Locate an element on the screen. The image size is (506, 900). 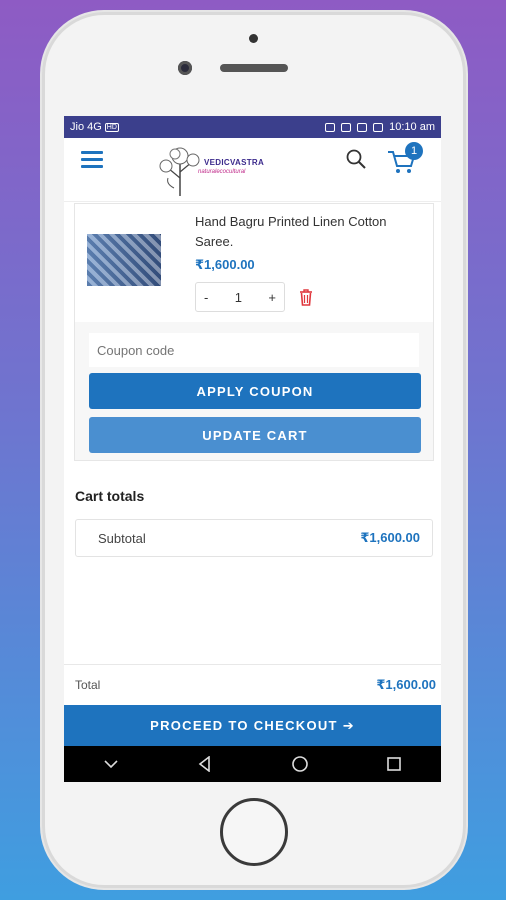
cart-totals-title: Cart totals is located at coordinates (110, 496).